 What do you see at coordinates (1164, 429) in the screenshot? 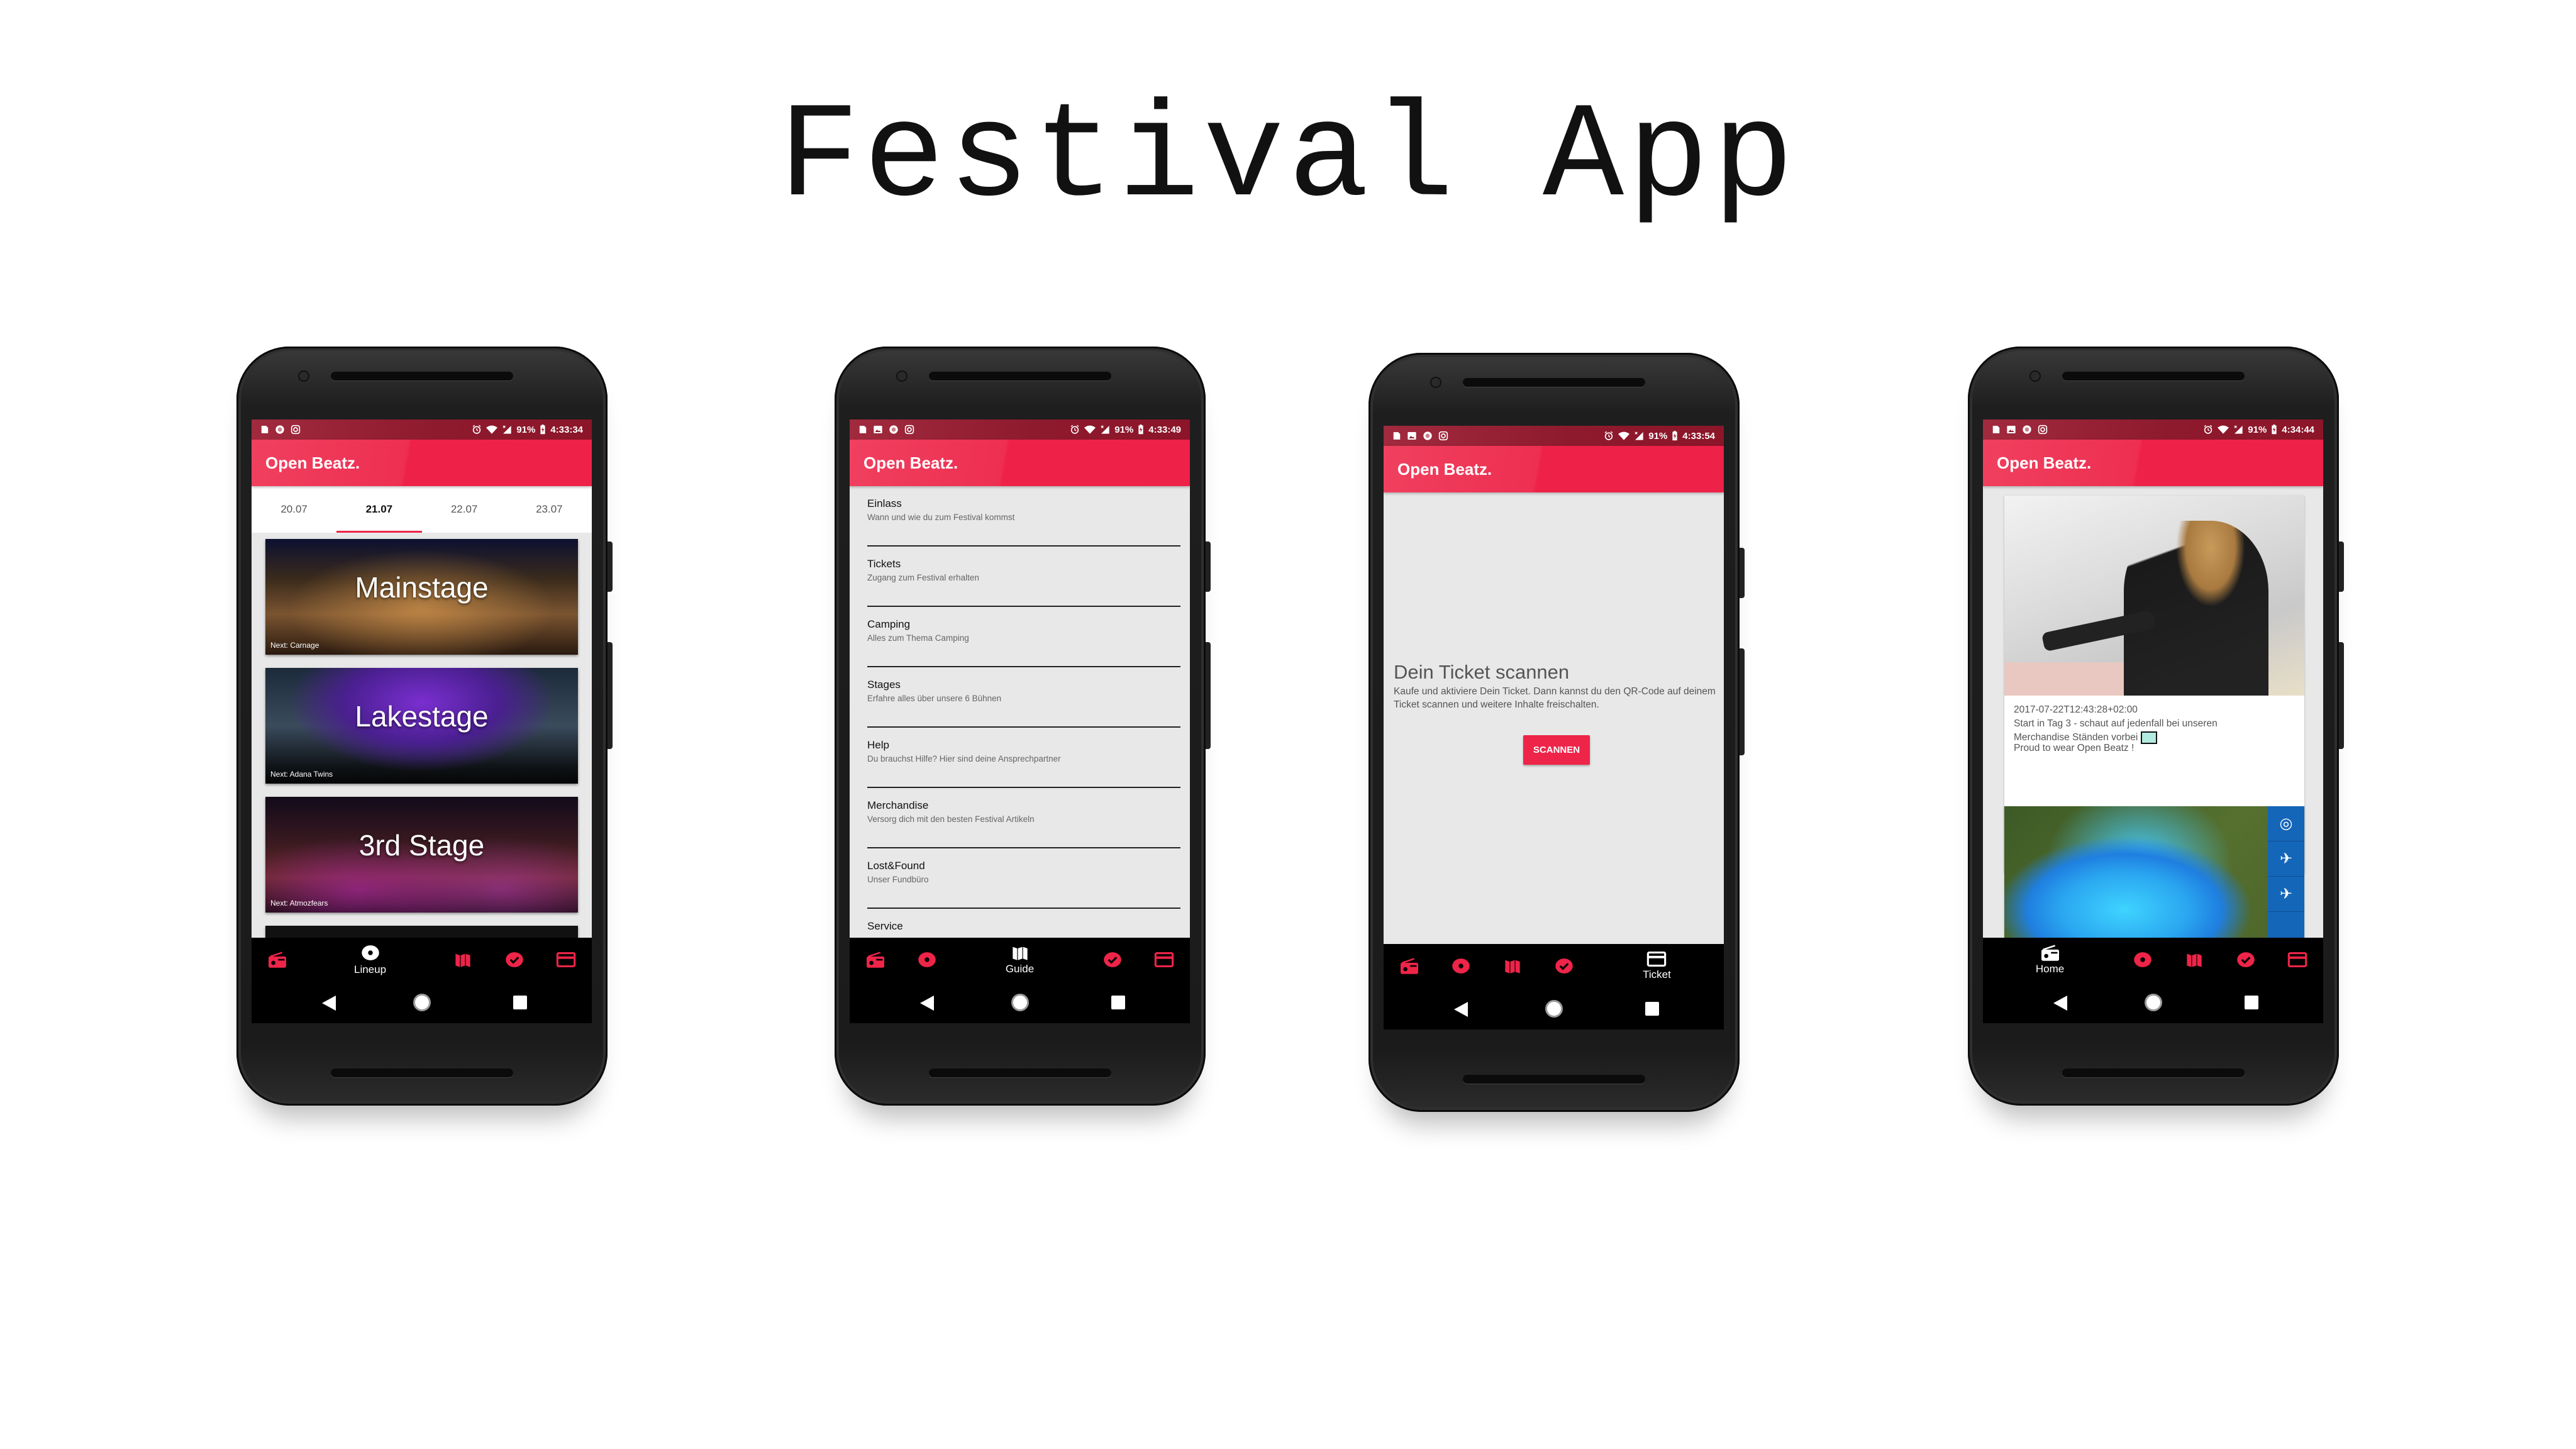
I see `clock: 4:33:49` at bounding box center [1164, 429].